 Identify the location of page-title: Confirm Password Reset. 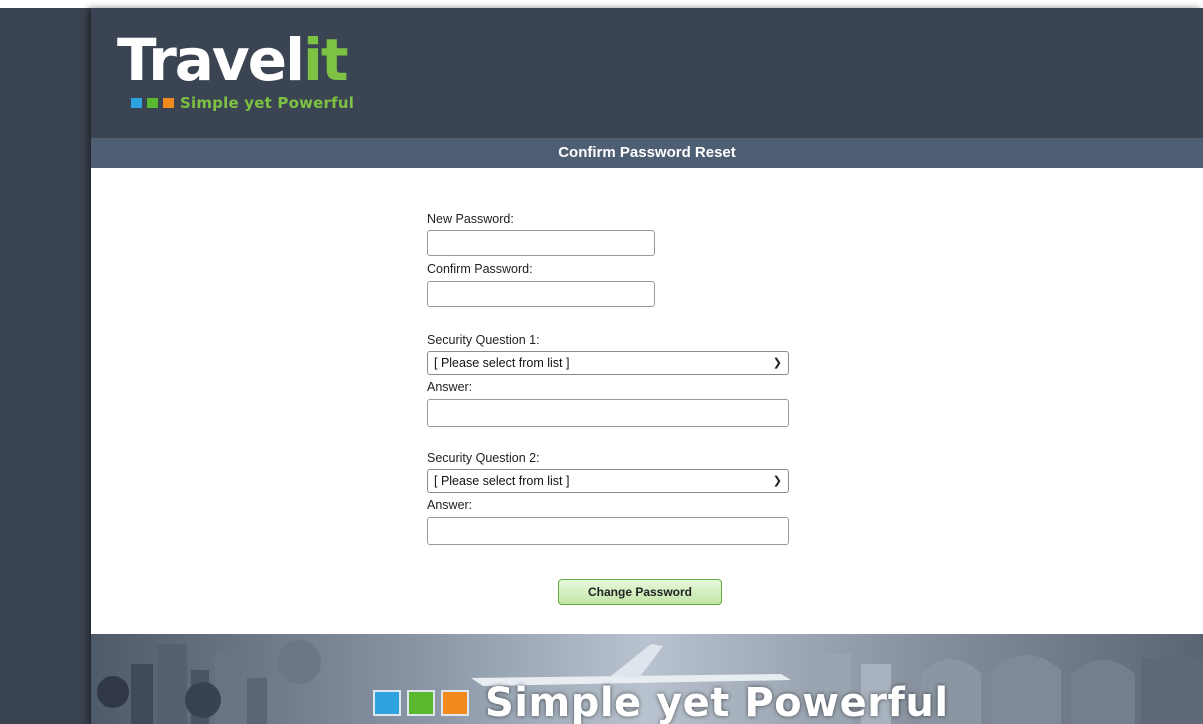
(647, 153).